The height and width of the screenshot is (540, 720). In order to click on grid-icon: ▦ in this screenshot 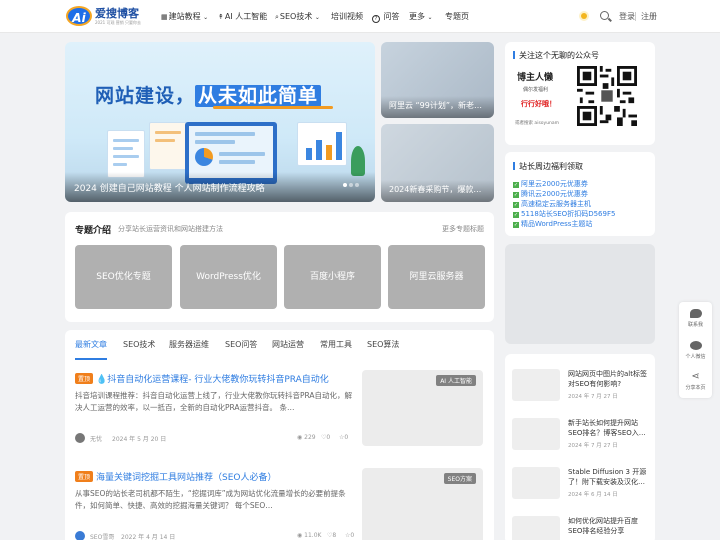, I will do `click(164, 17)`.